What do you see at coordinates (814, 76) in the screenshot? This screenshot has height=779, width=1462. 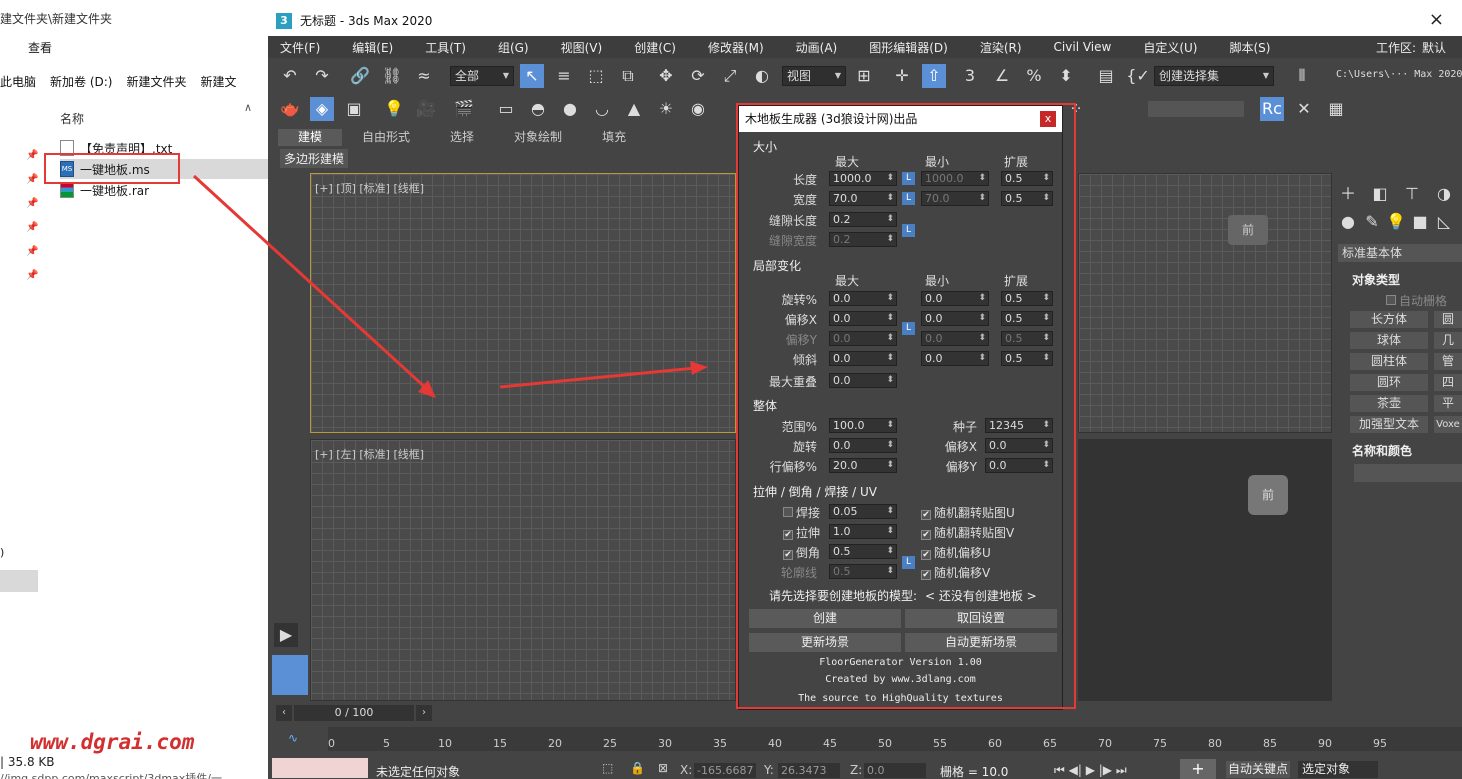 I see `reference-coord-dropdown: 视图` at bounding box center [814, 76].